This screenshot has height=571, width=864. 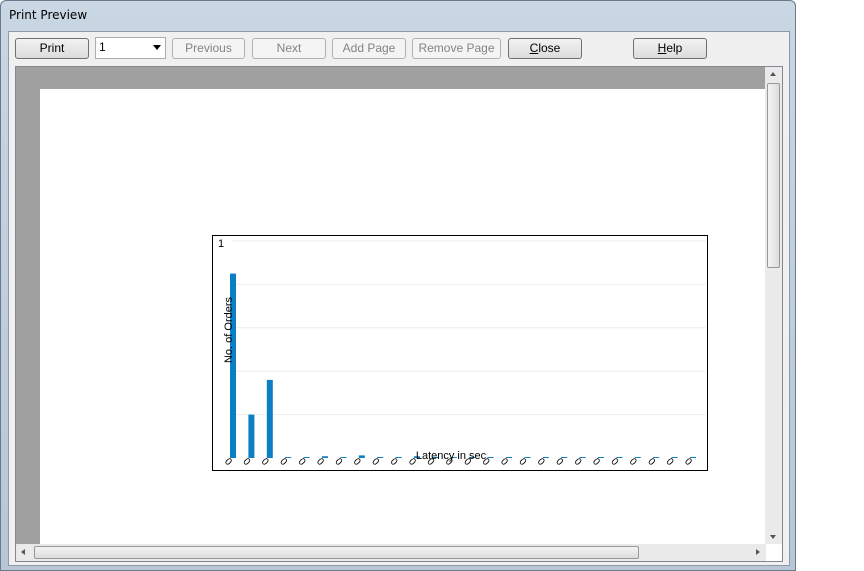 I want to click on help-button: Help, so click(x=670, y=48).